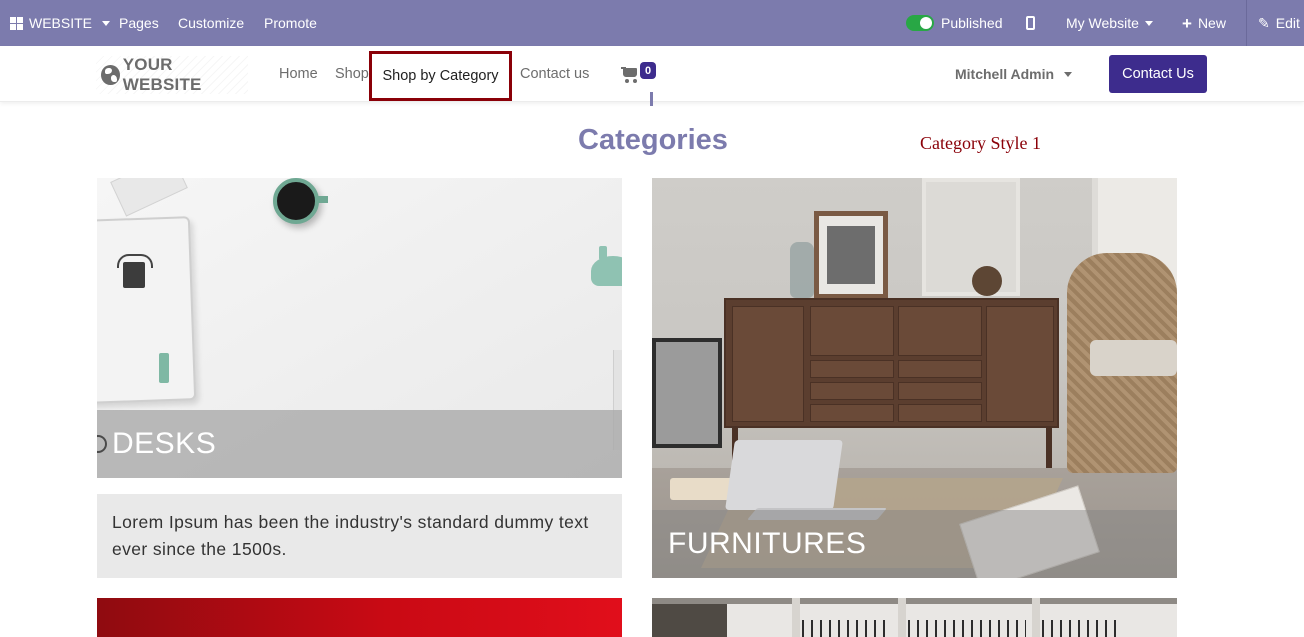 The width and height of the screenshot is (1304, 637). Describe the element at coordinates (1158, 74) in the screenshot. I see `contact-us-button: Contact Us` at that location.